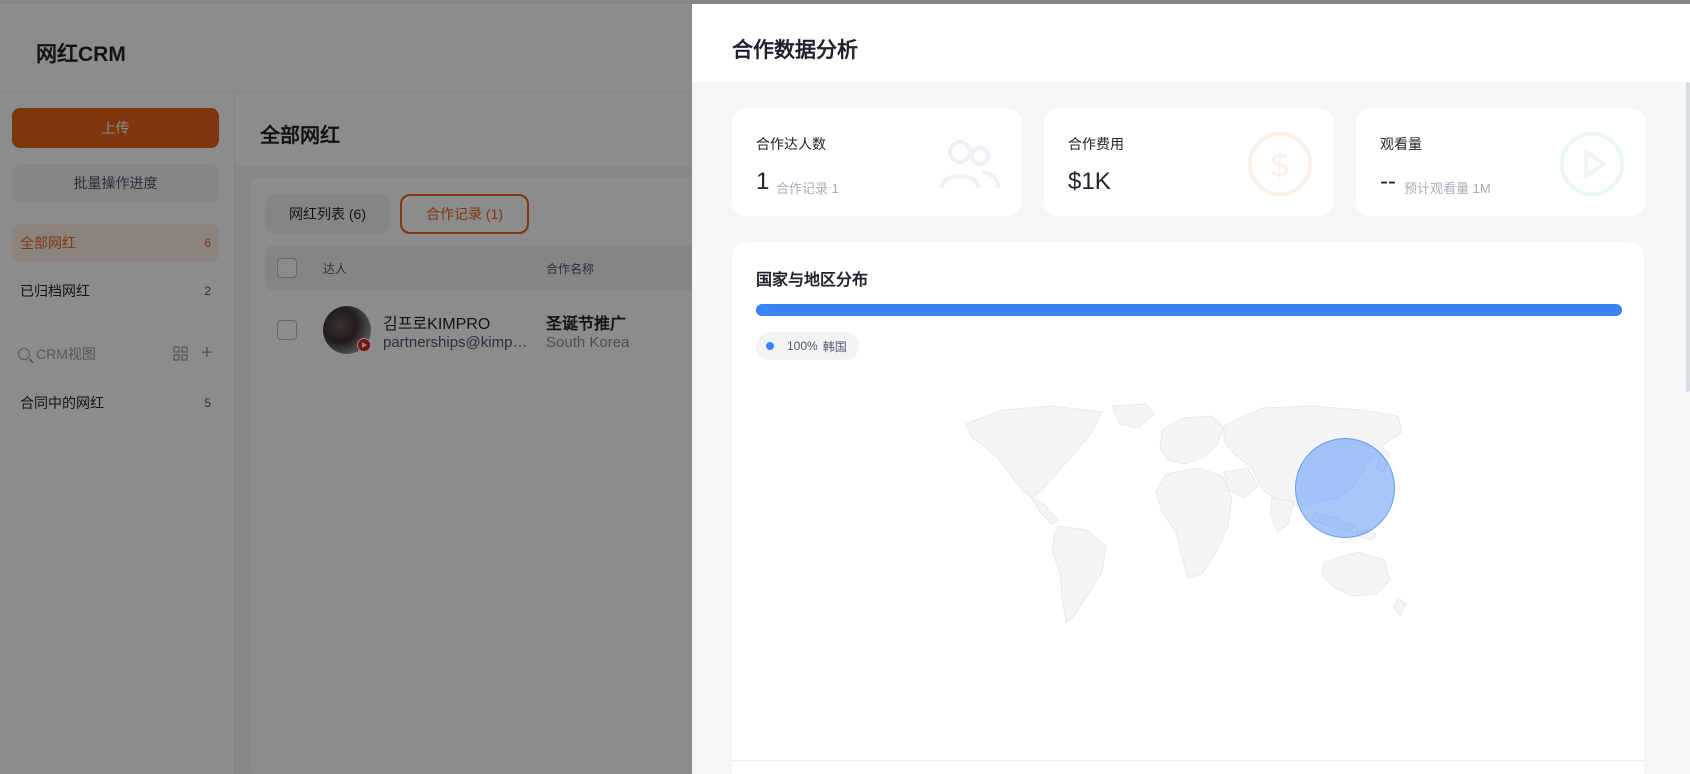 The image size is (1690, 774). I want to click on legend-item-korea: 100% 韩国, so click(807, 346).